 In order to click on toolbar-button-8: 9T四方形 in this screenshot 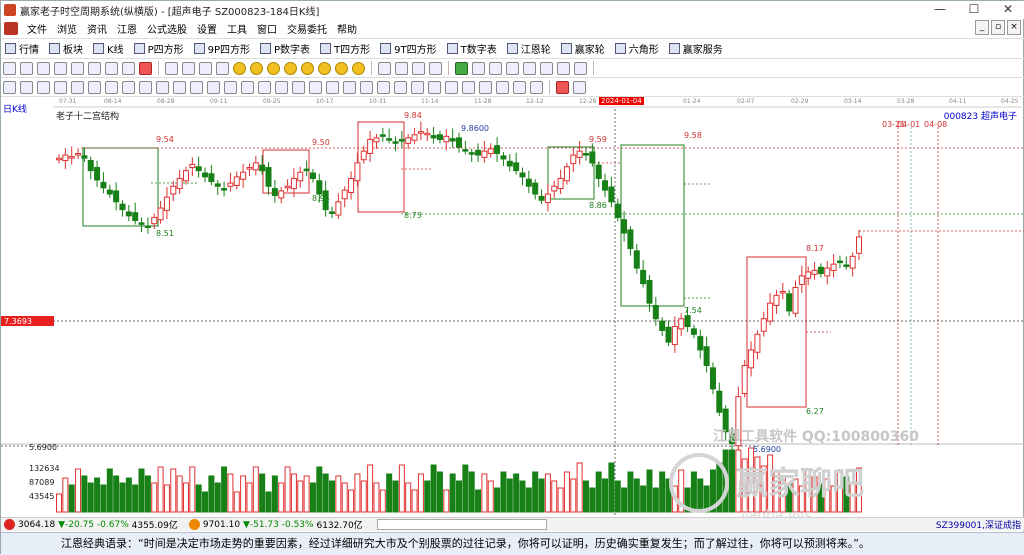, I will do `click(406, 48)`.